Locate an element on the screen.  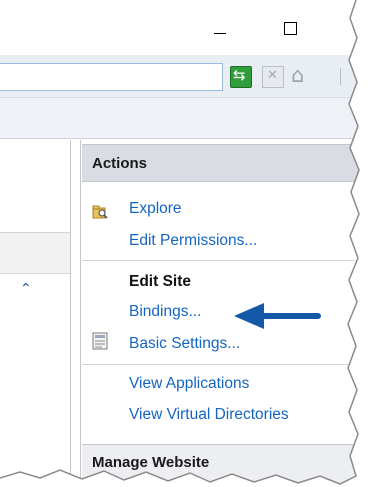
maximize-button is located at coordinates (290, 29).